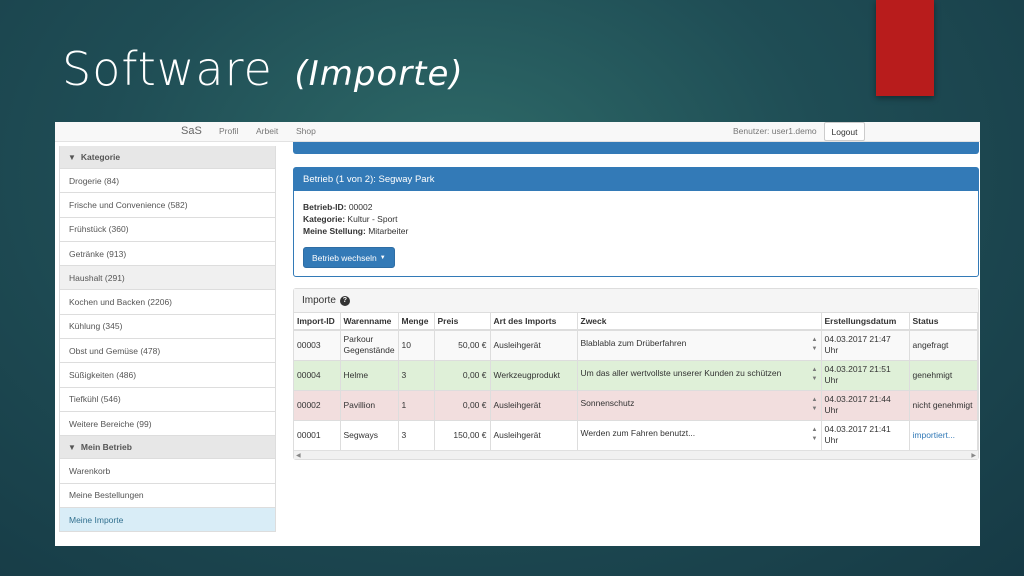  Describe the element at coordinates (388, 231) in the screenshot. I see `stellung-value: Mitarbeiter` at that location.